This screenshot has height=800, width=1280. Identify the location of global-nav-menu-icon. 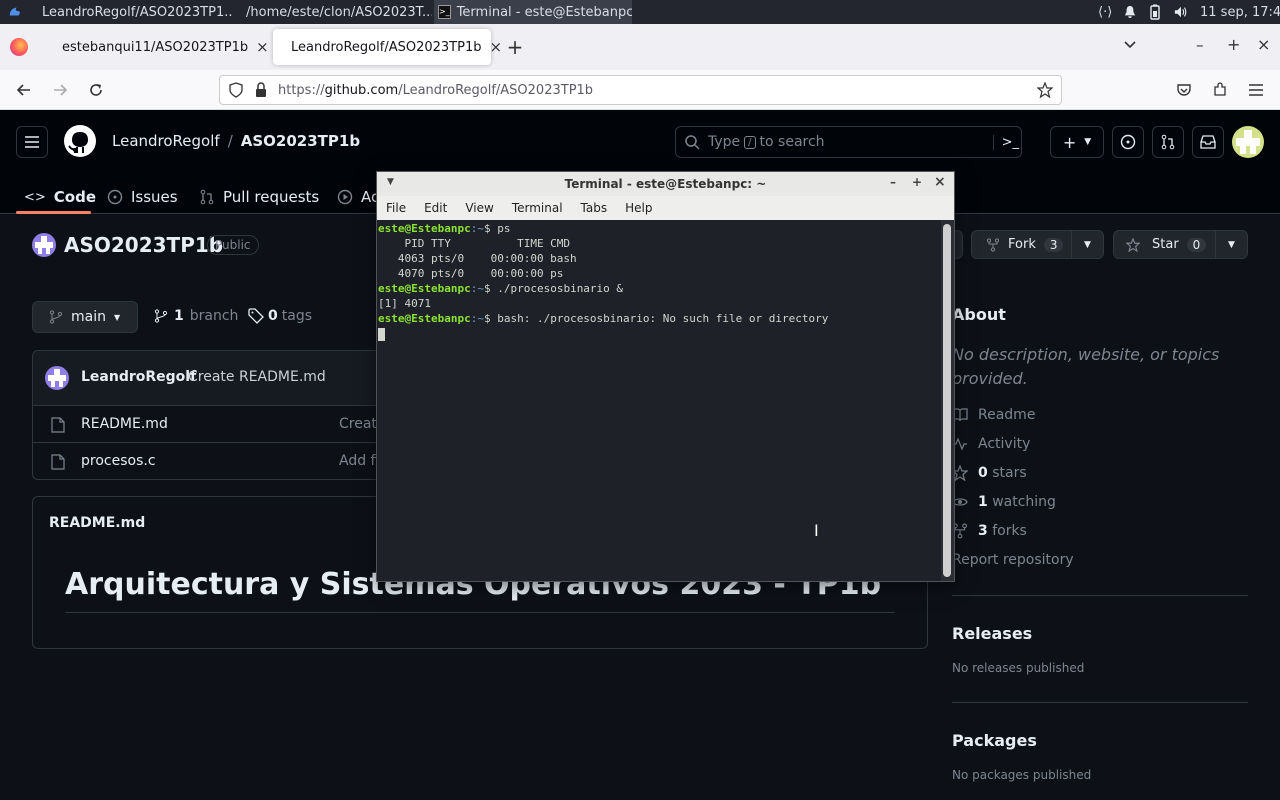
(32, 142).